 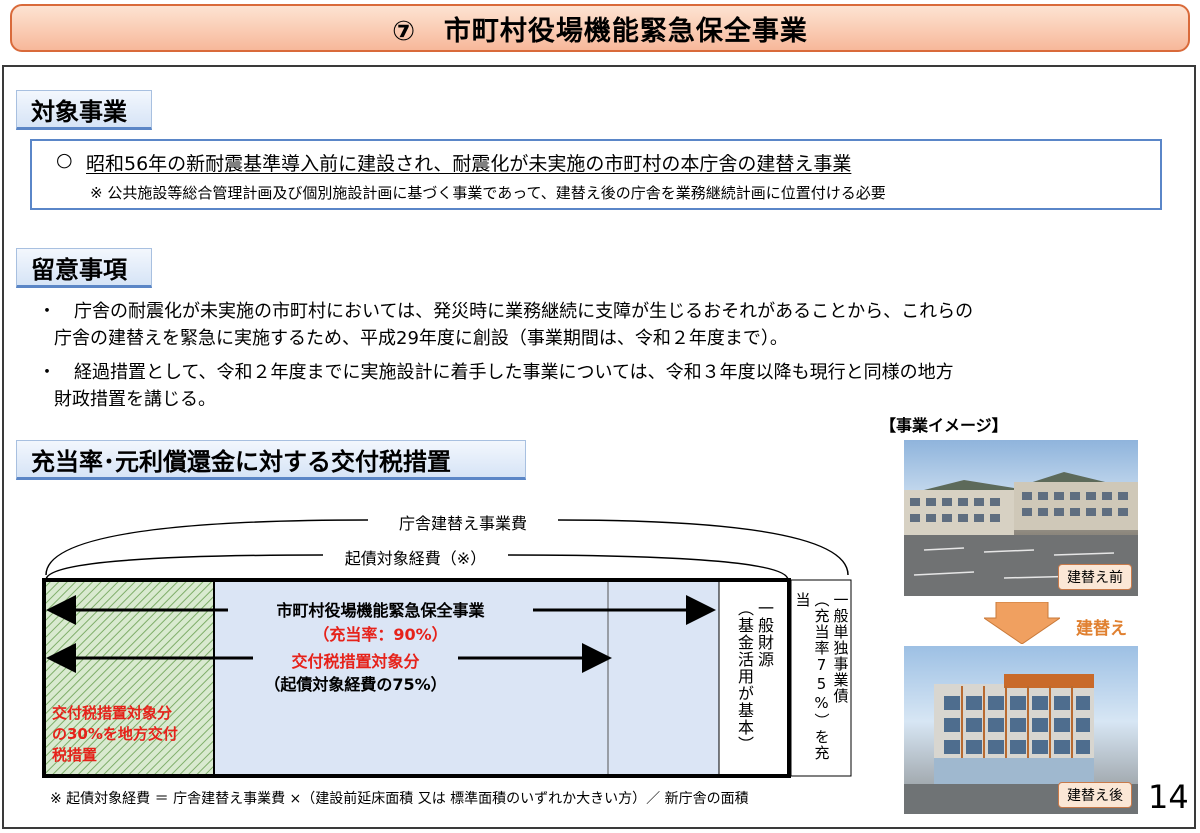 What do you see at coordinates (1095, 577) in the screenshot?
I see `before-label: 建替え前` at bounding box center [1095, 577].